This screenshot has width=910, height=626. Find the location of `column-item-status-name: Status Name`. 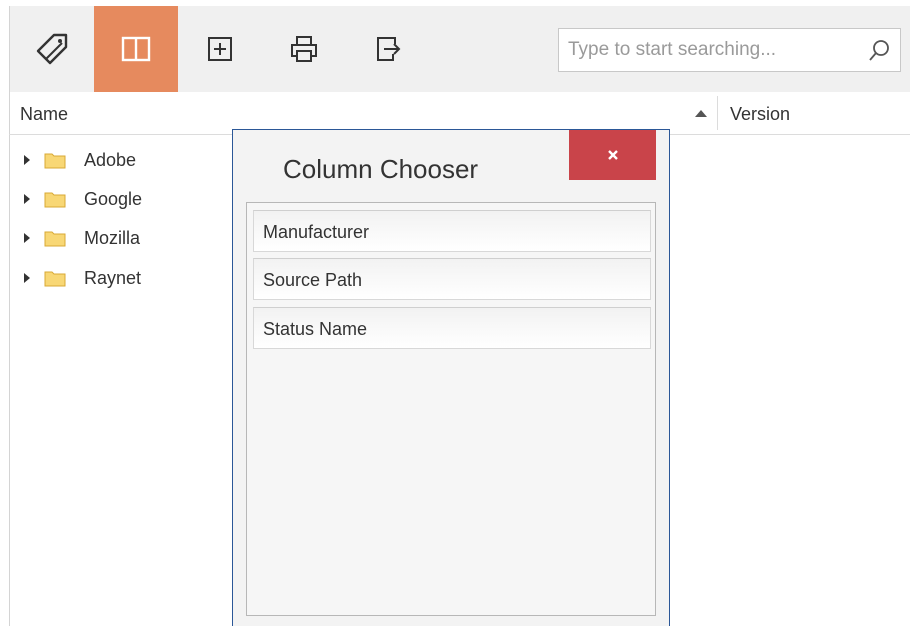

column-item-status-name: Status Name is located at coordinates (452, 328).